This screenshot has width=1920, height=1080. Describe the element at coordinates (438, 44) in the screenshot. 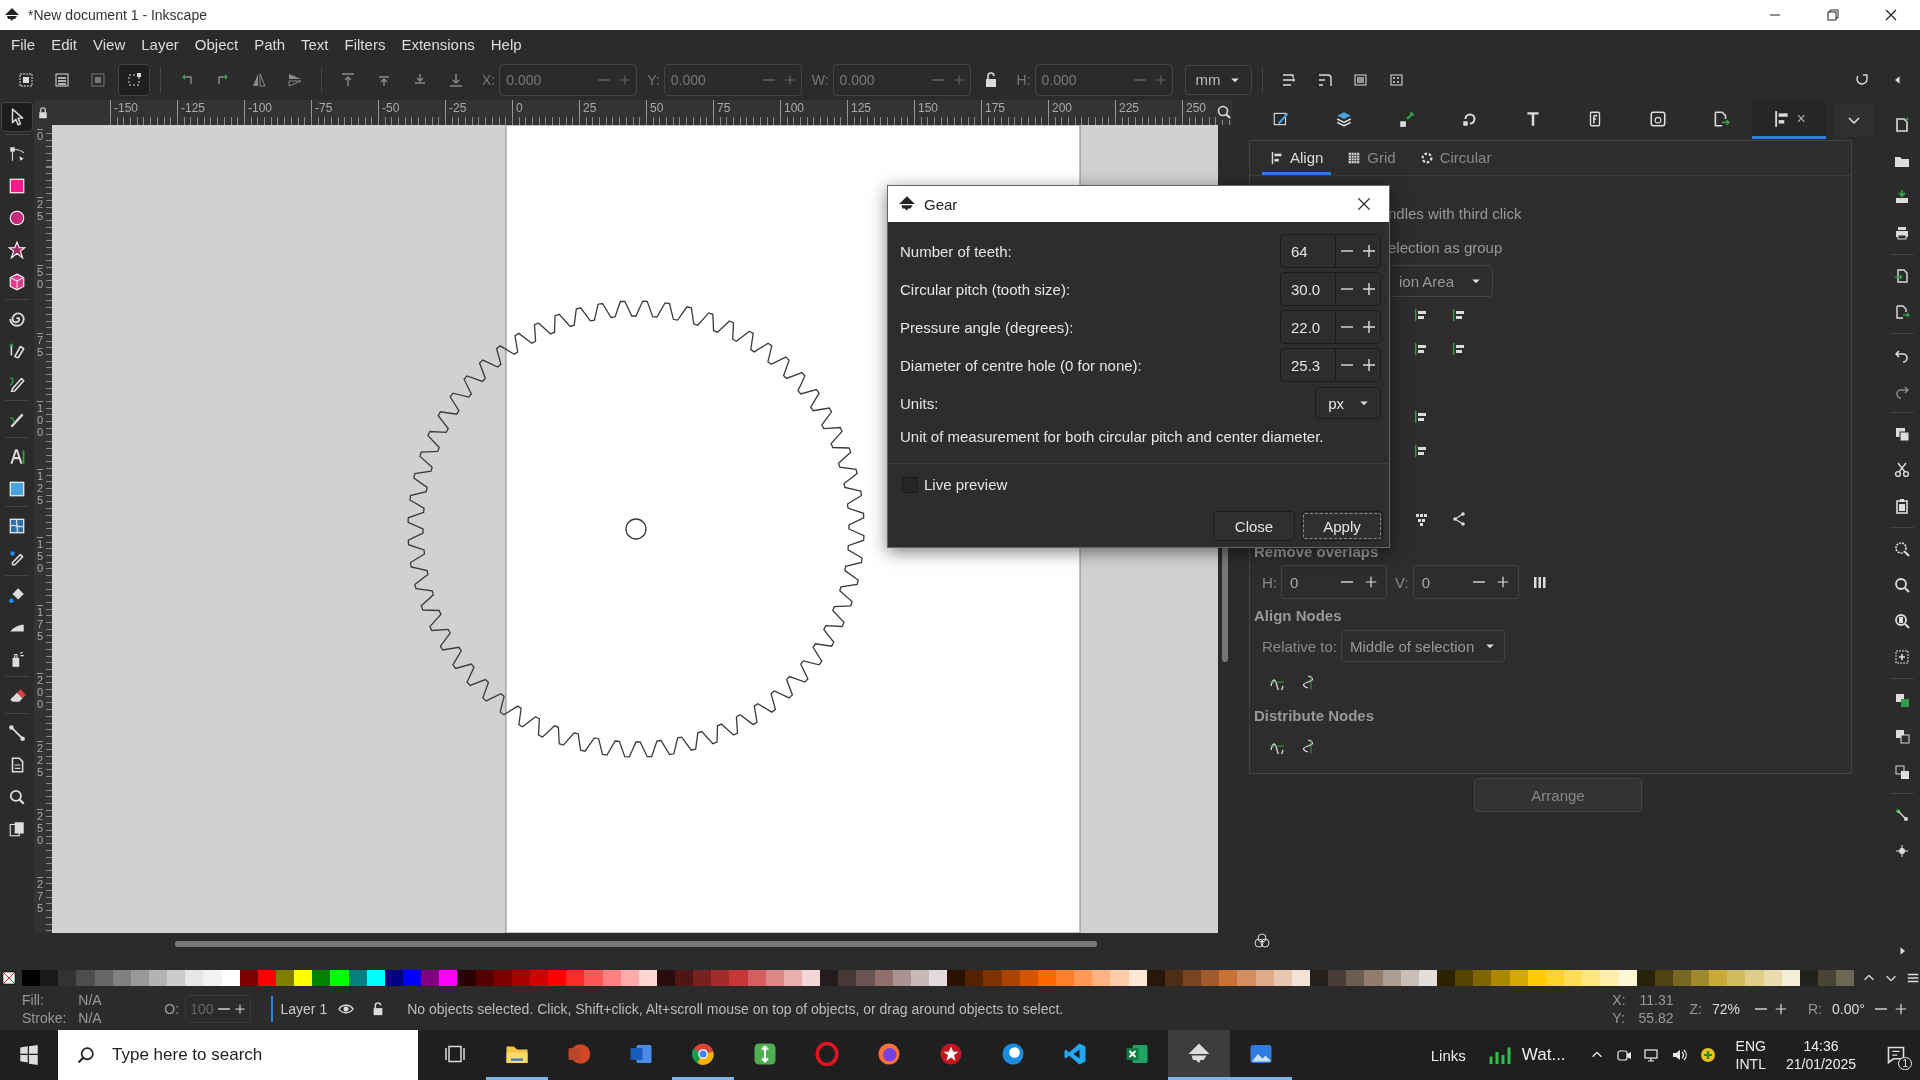

I see `menu-item: Extensions` at that location.